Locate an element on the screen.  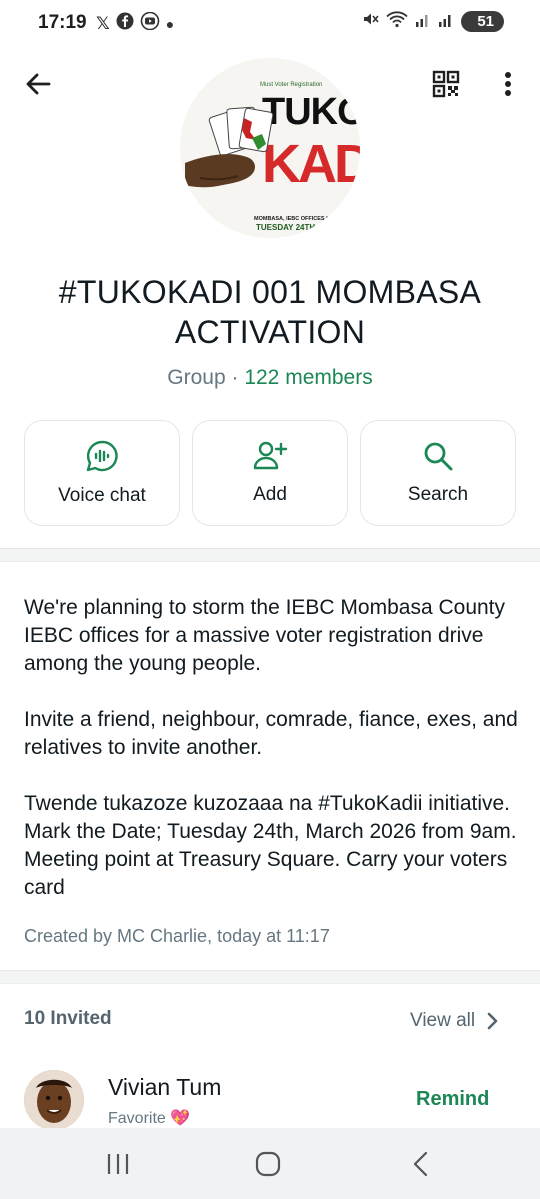
invited-contact-row: Vivian Tum Favorite 💖 Remind is located at coordinates (270, 1099).